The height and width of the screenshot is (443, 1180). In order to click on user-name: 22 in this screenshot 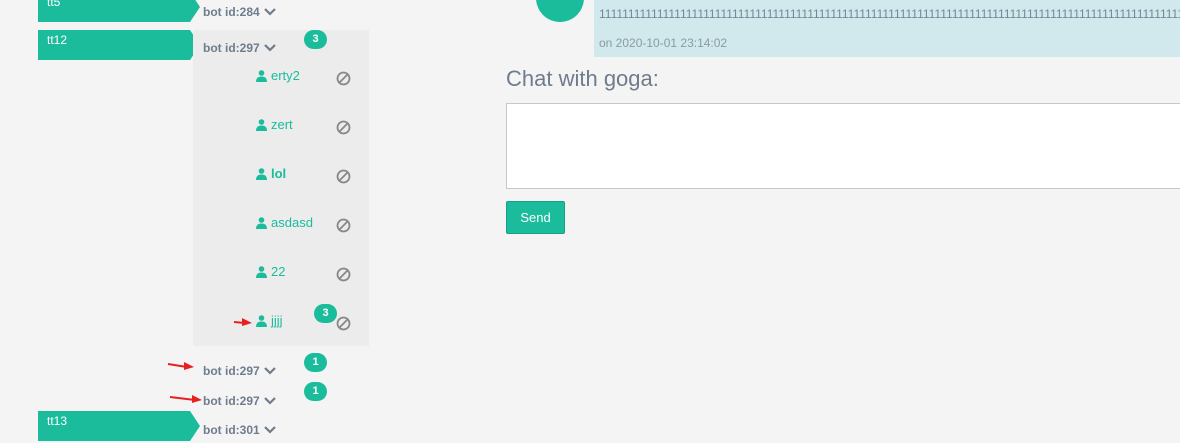, I will do `click(278, 271)`.